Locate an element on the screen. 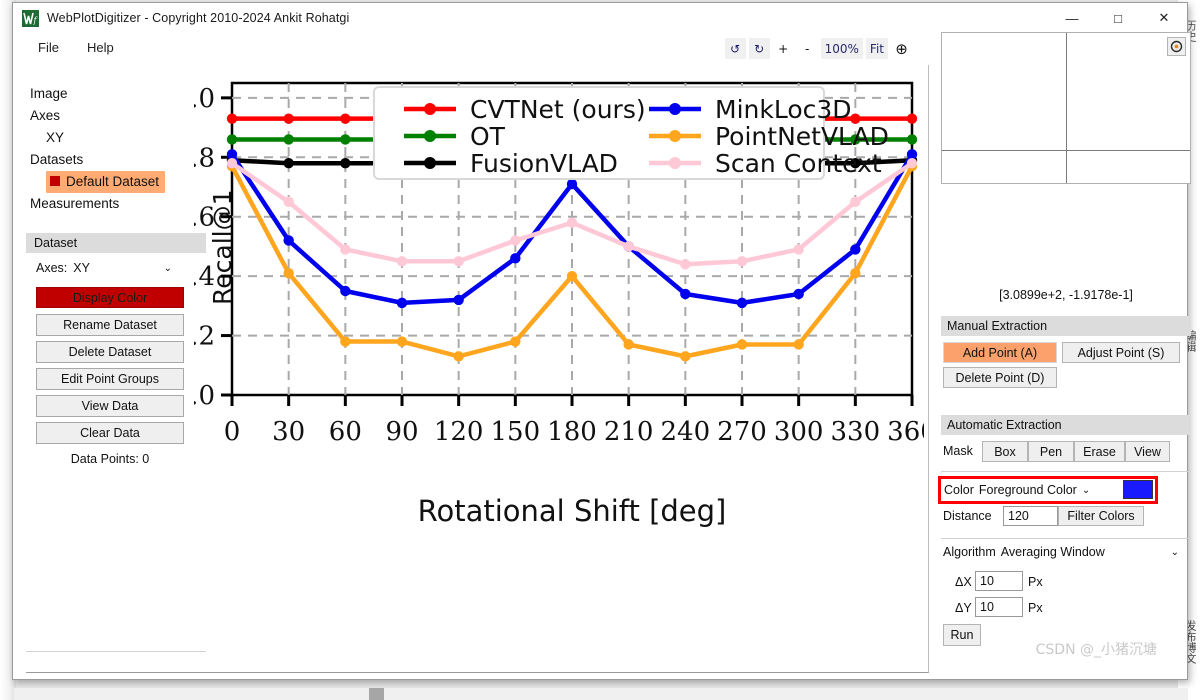 The width and height of the screenshot is (1200, 700). delta-y-input-value: 10 is located at coordinates (987, 607).